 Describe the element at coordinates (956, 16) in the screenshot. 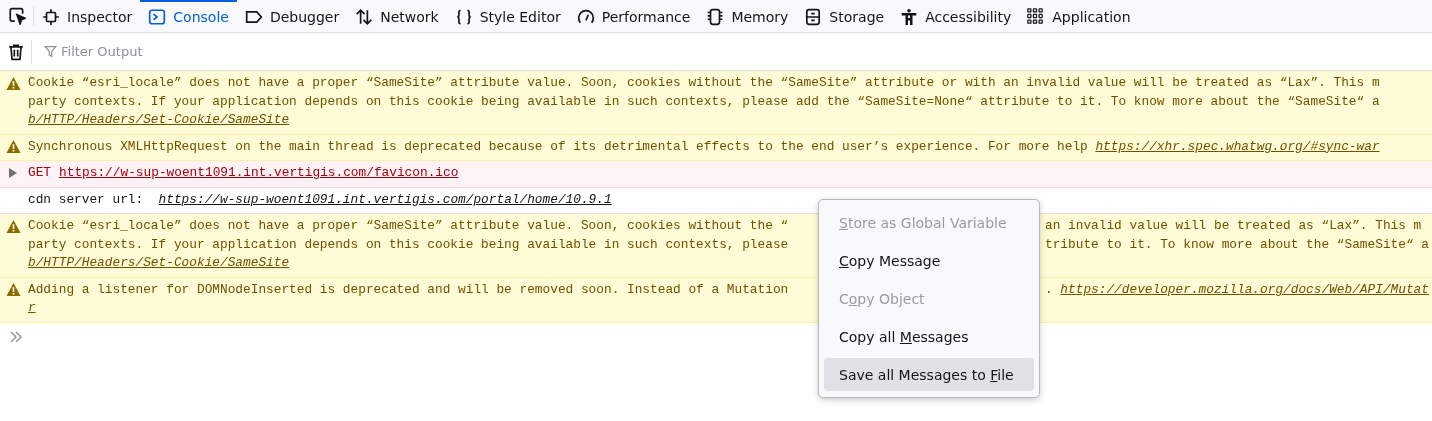

I see `devtools-tab: Accessibility` at that location.